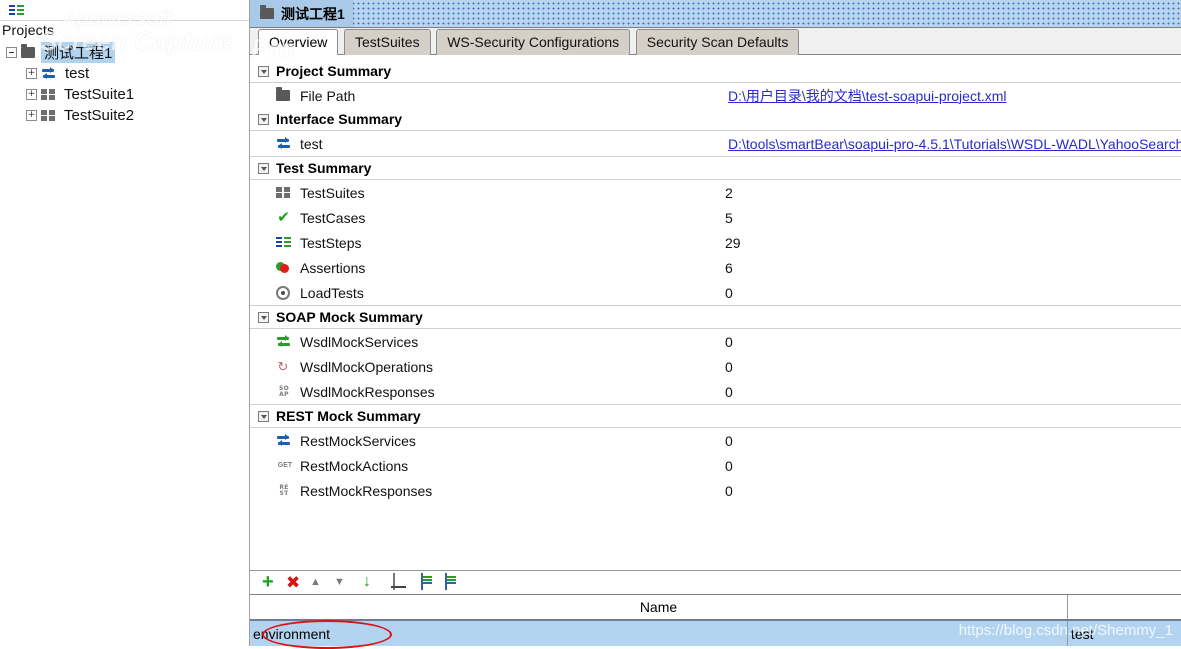 This screenshot has width=1181, height=649. What do you see at coordinates (342, 582) in the screenshot?
I see `move-down-button: ▼` at bounding box center [342, 582].